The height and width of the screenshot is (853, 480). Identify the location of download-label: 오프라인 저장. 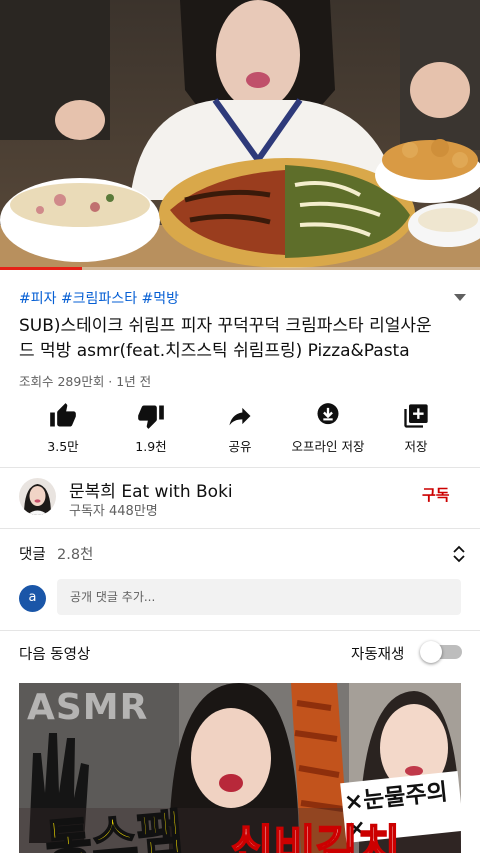
(328, 446).